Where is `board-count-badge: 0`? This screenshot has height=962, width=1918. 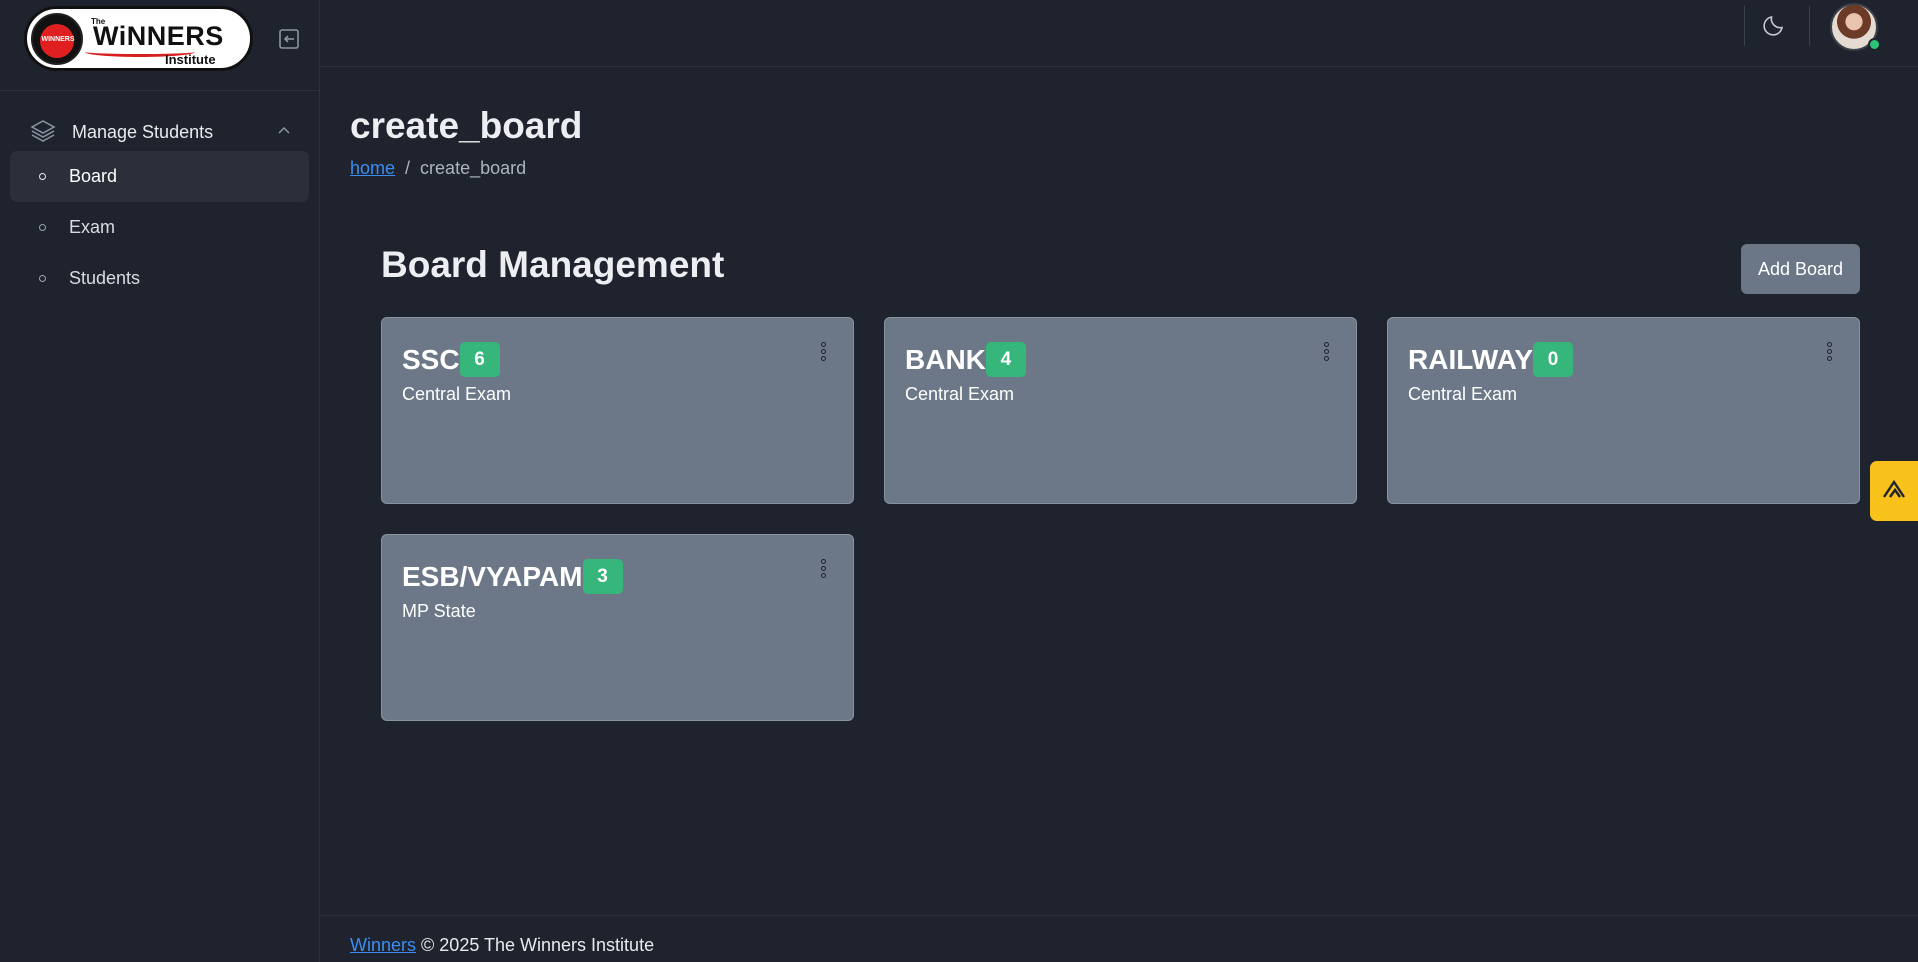
board-count-badge: 0 is located at coordinates (1553, 359).